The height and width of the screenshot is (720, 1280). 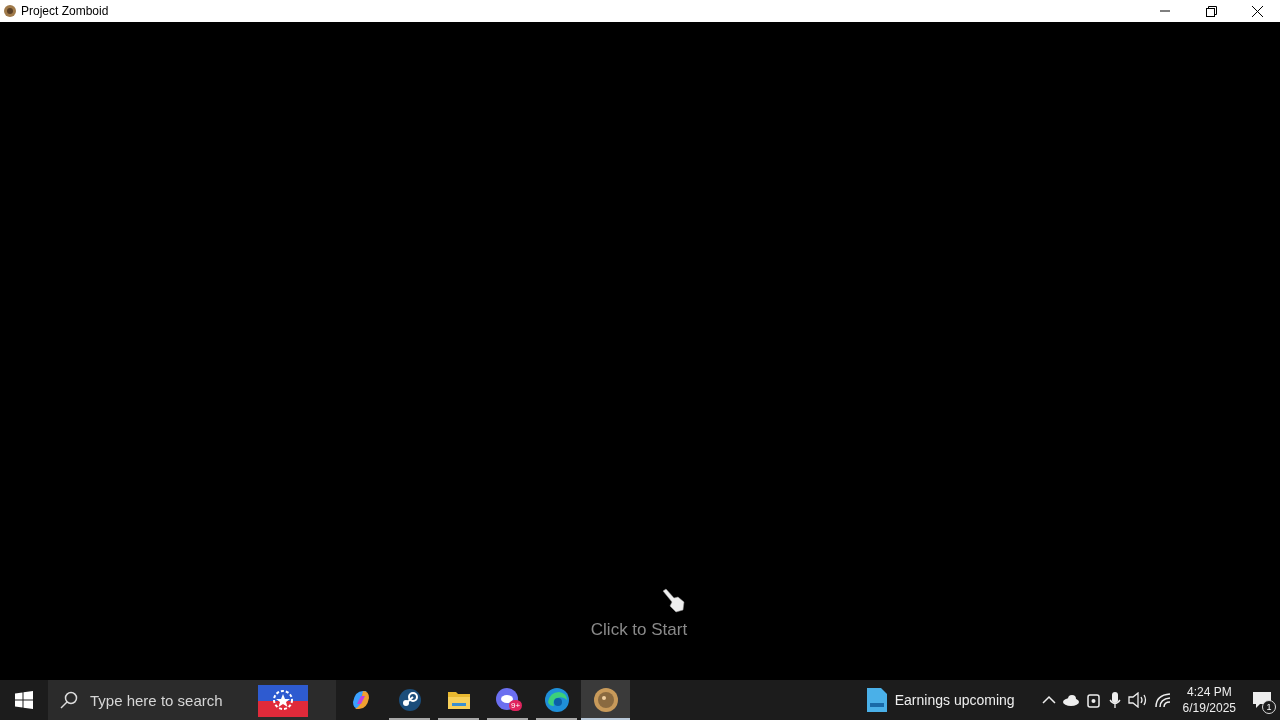 What do you see at coordinates (1209, 700) in the screenshot?
I see `clock: 4:24 PM 6/19/2025` at bounding box center [1209, 700].